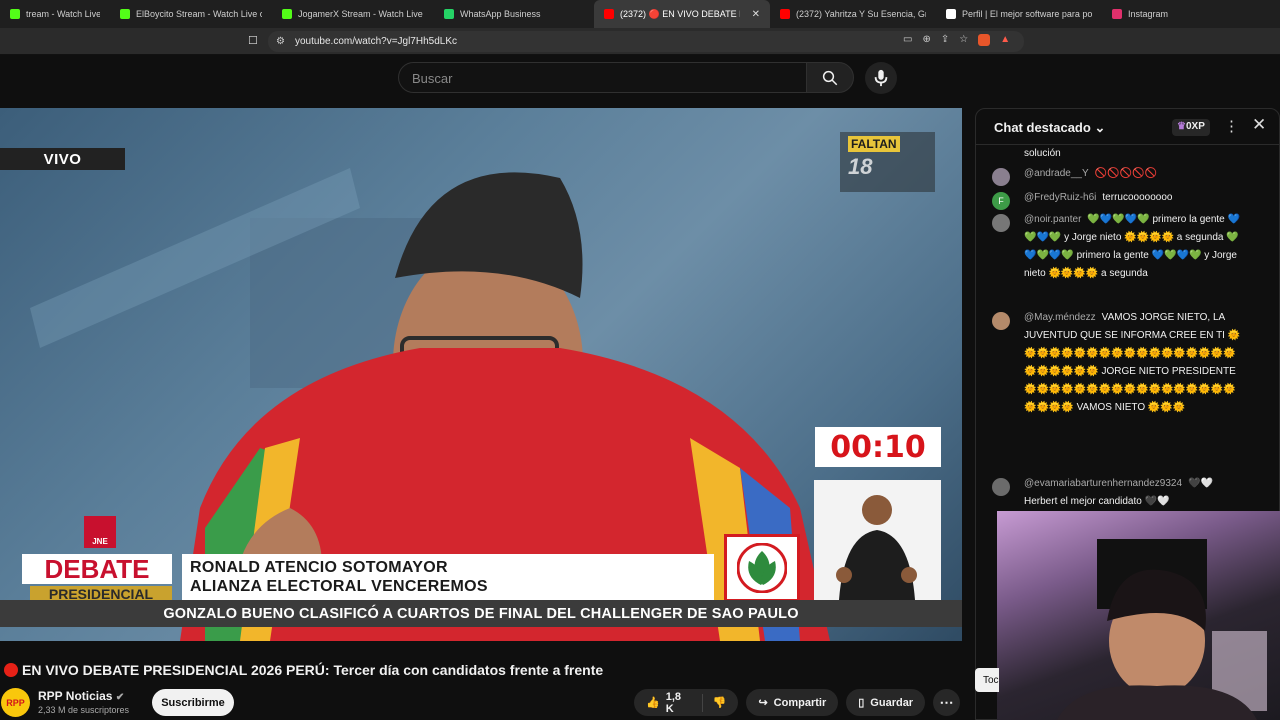  What do you see at coordinates (1027, 14) in the screenshot?
I see `tab-label: Perfil | El mejor software para potenc` at bounding box center [1027, 14].